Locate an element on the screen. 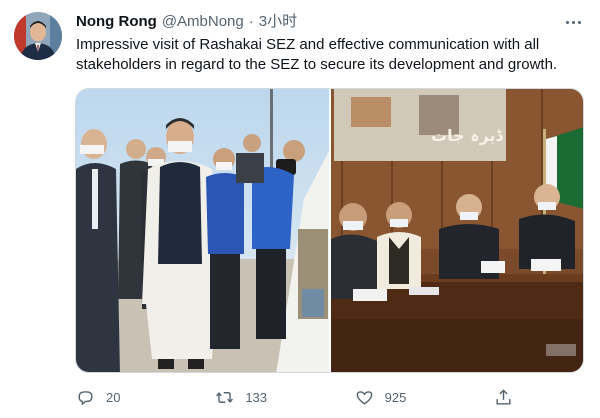 The image size is (600, 418). display-name: Nong Rong is located at coordinates (116, 22).